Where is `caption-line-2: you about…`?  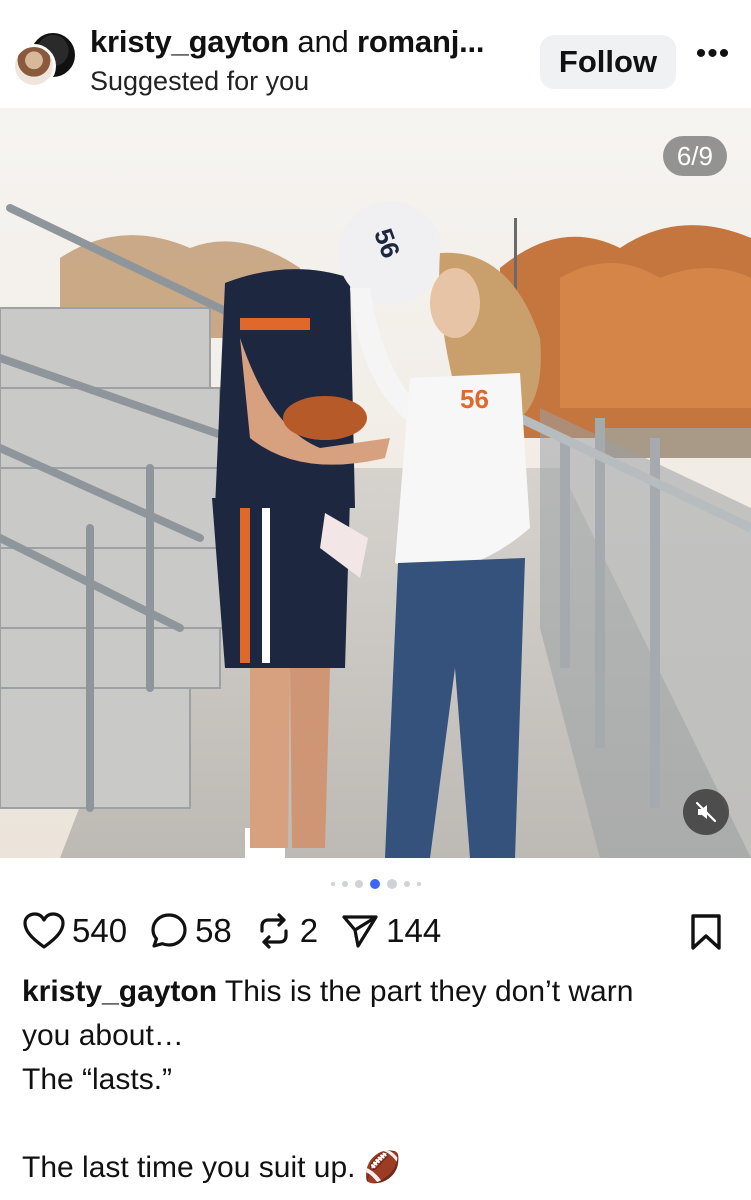 caption-line-2: you about… is located at coordinates (103, 1035).